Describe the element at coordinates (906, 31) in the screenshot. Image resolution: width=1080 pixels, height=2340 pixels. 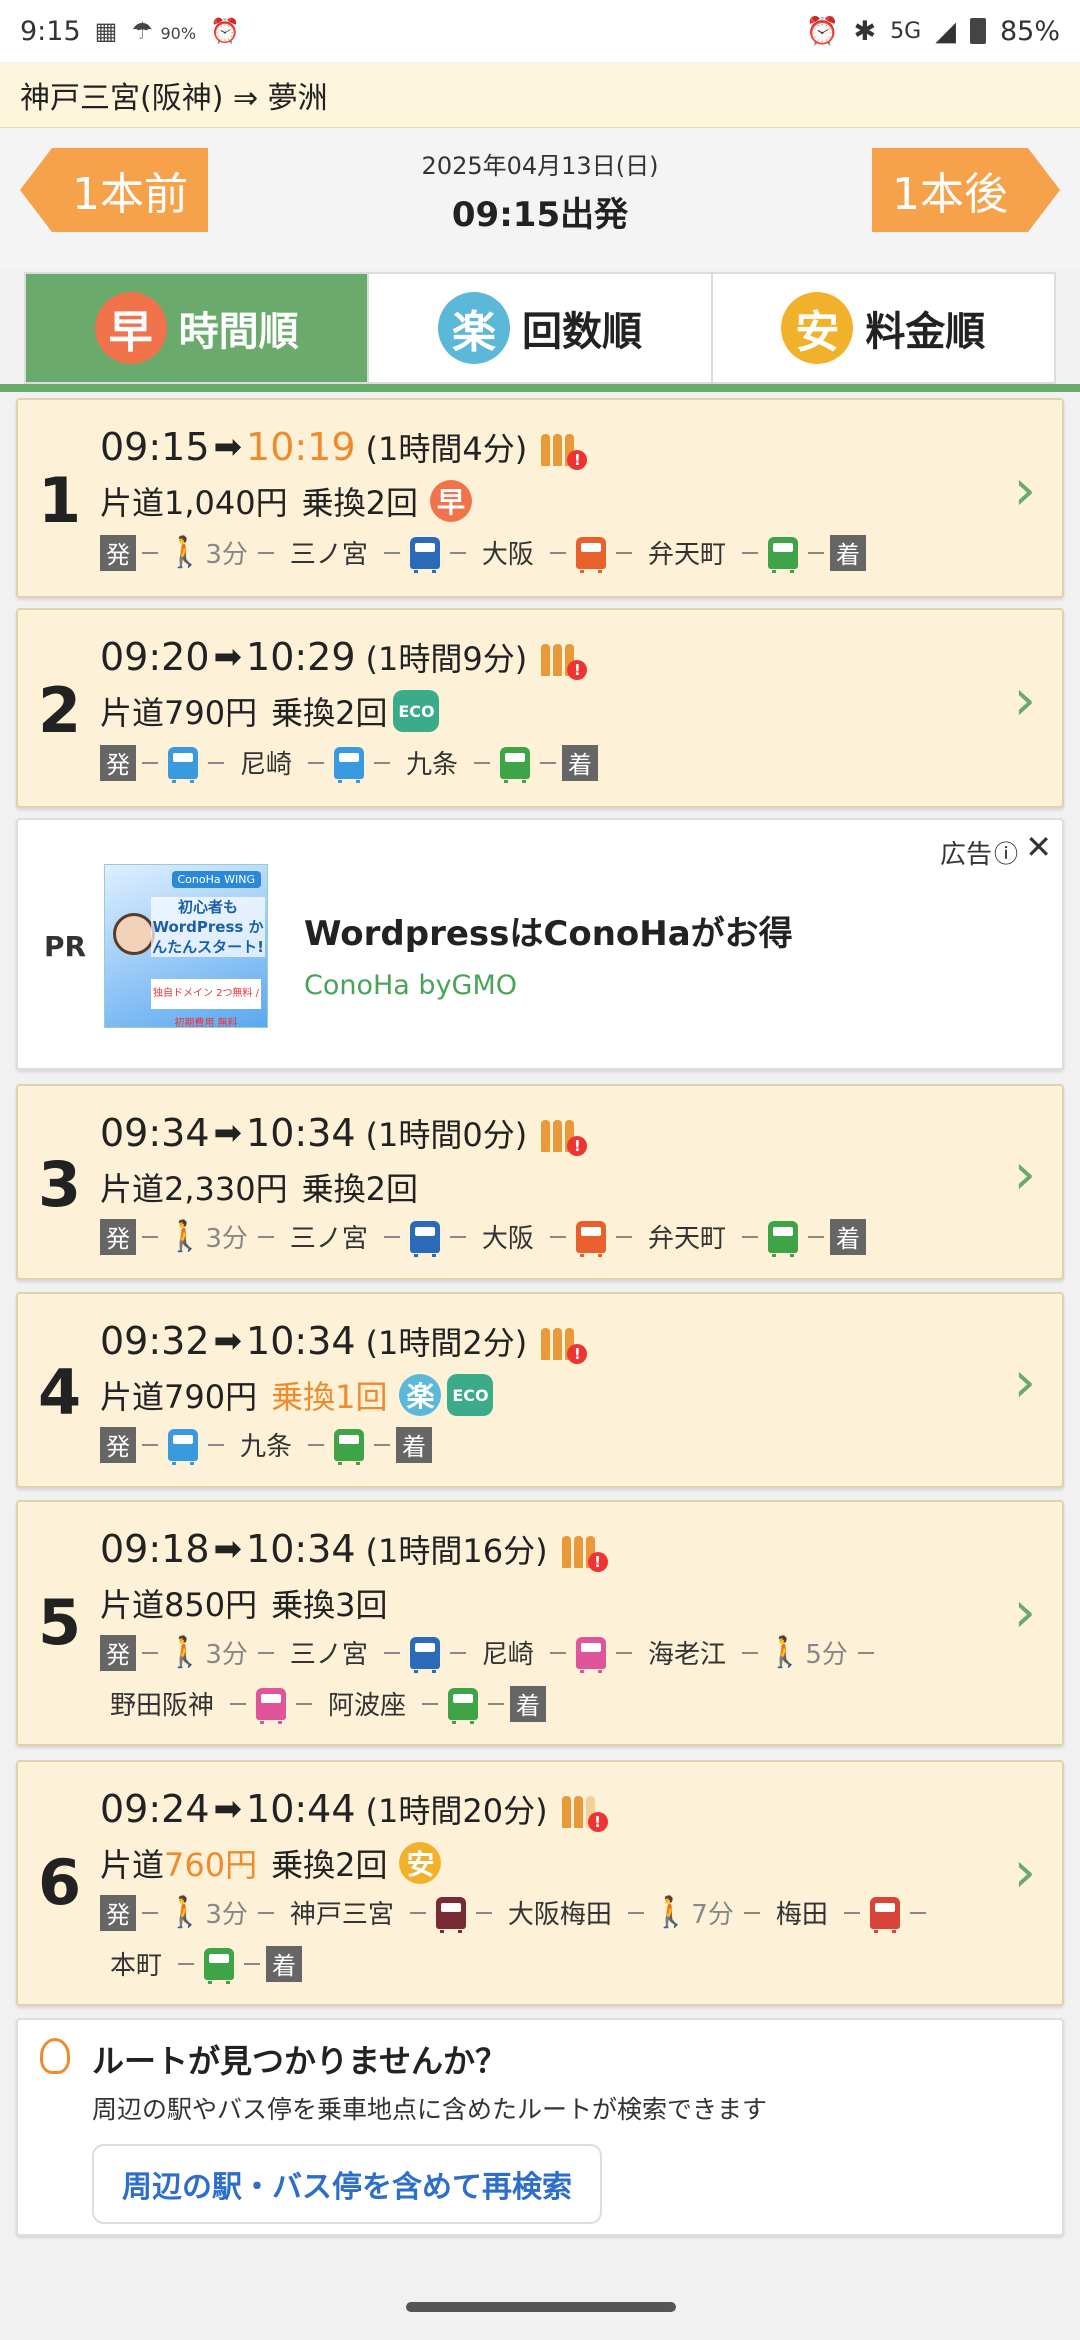
I see `network-label: 5G` at that location.